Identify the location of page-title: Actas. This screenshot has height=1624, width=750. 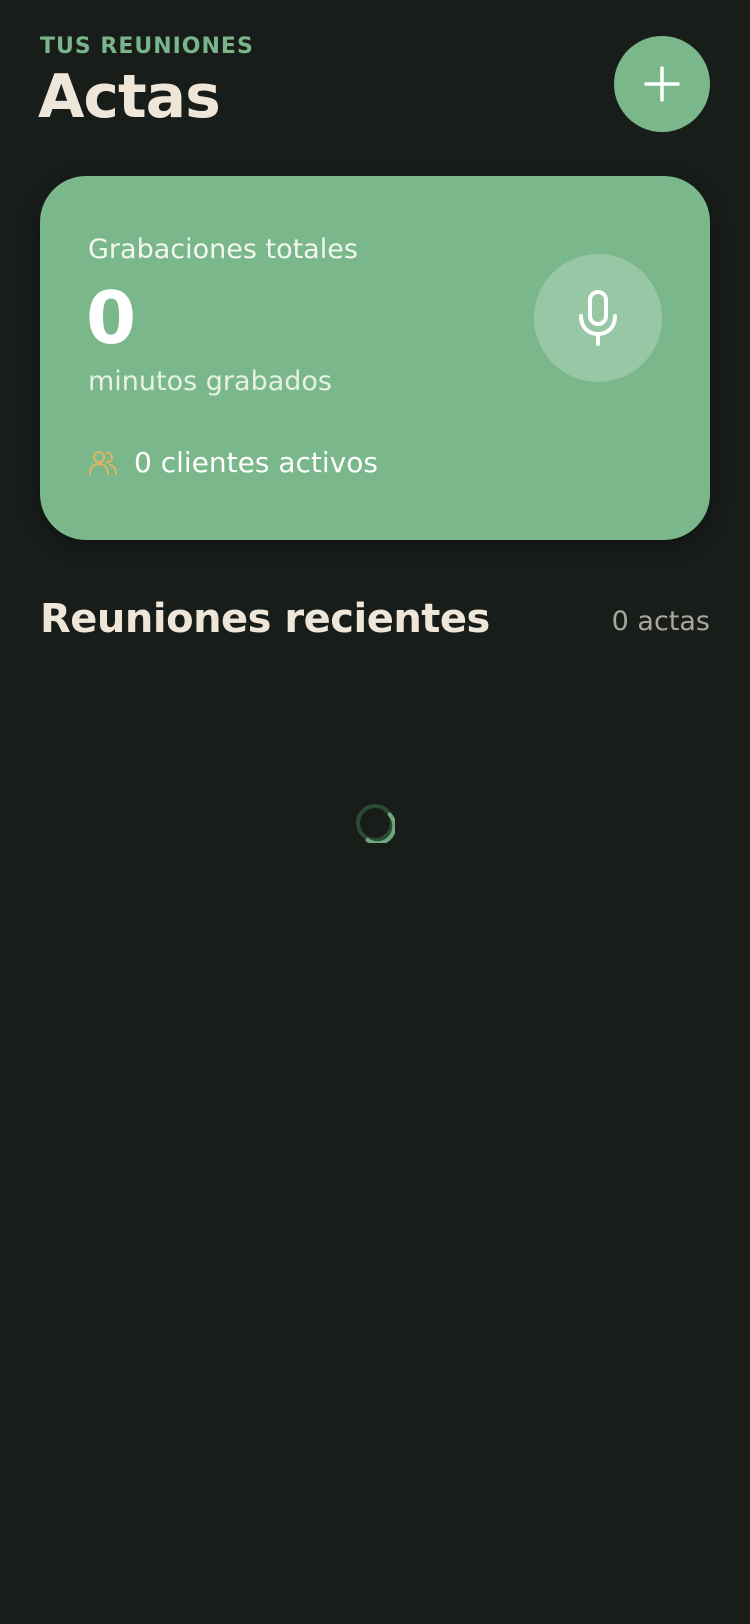
(129, 97).